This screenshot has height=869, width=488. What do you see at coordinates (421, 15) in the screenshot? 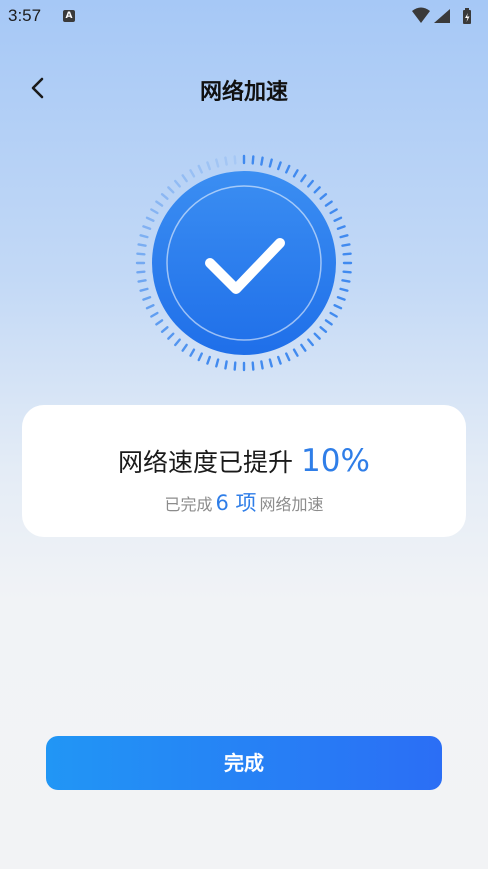
I see `wifi-icon` at bounding box center [421, 15].